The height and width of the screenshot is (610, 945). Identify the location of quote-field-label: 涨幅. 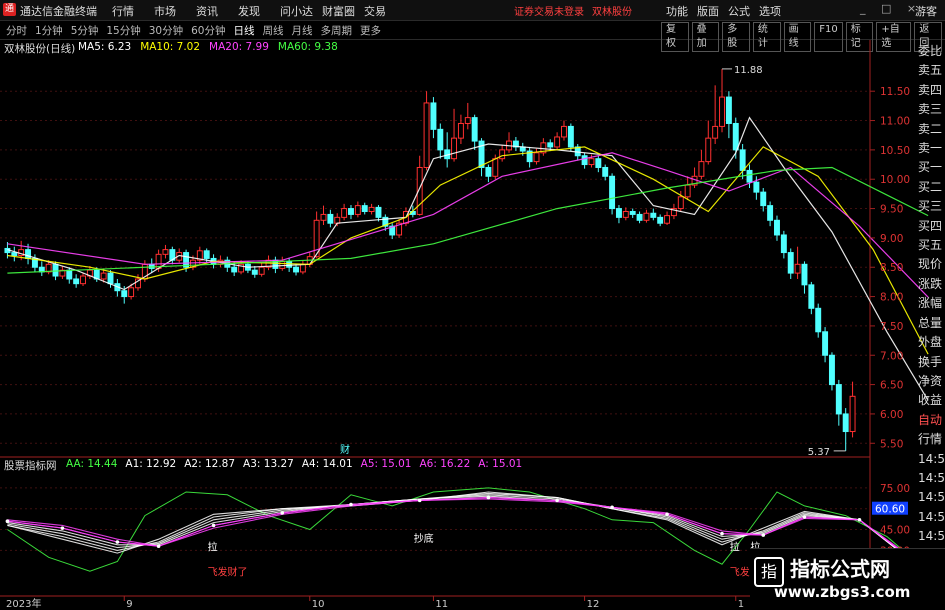
(930, 303).